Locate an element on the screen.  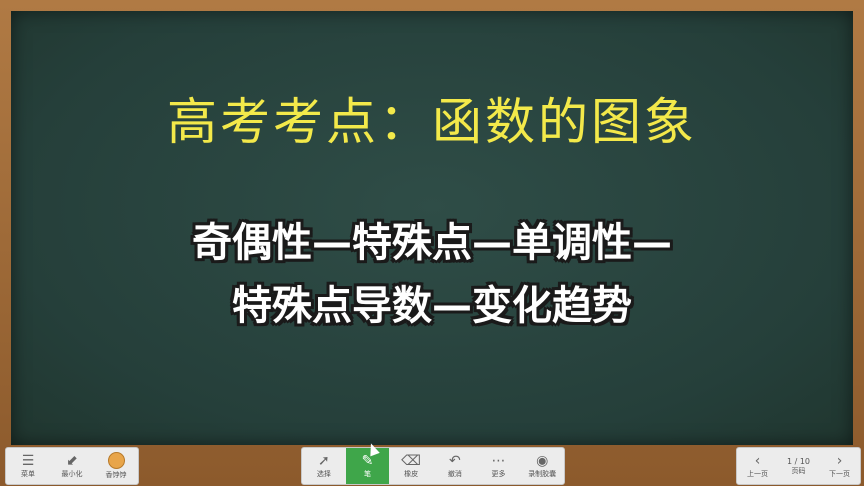
more-label: 更多 is located at coordinates (498, 474).